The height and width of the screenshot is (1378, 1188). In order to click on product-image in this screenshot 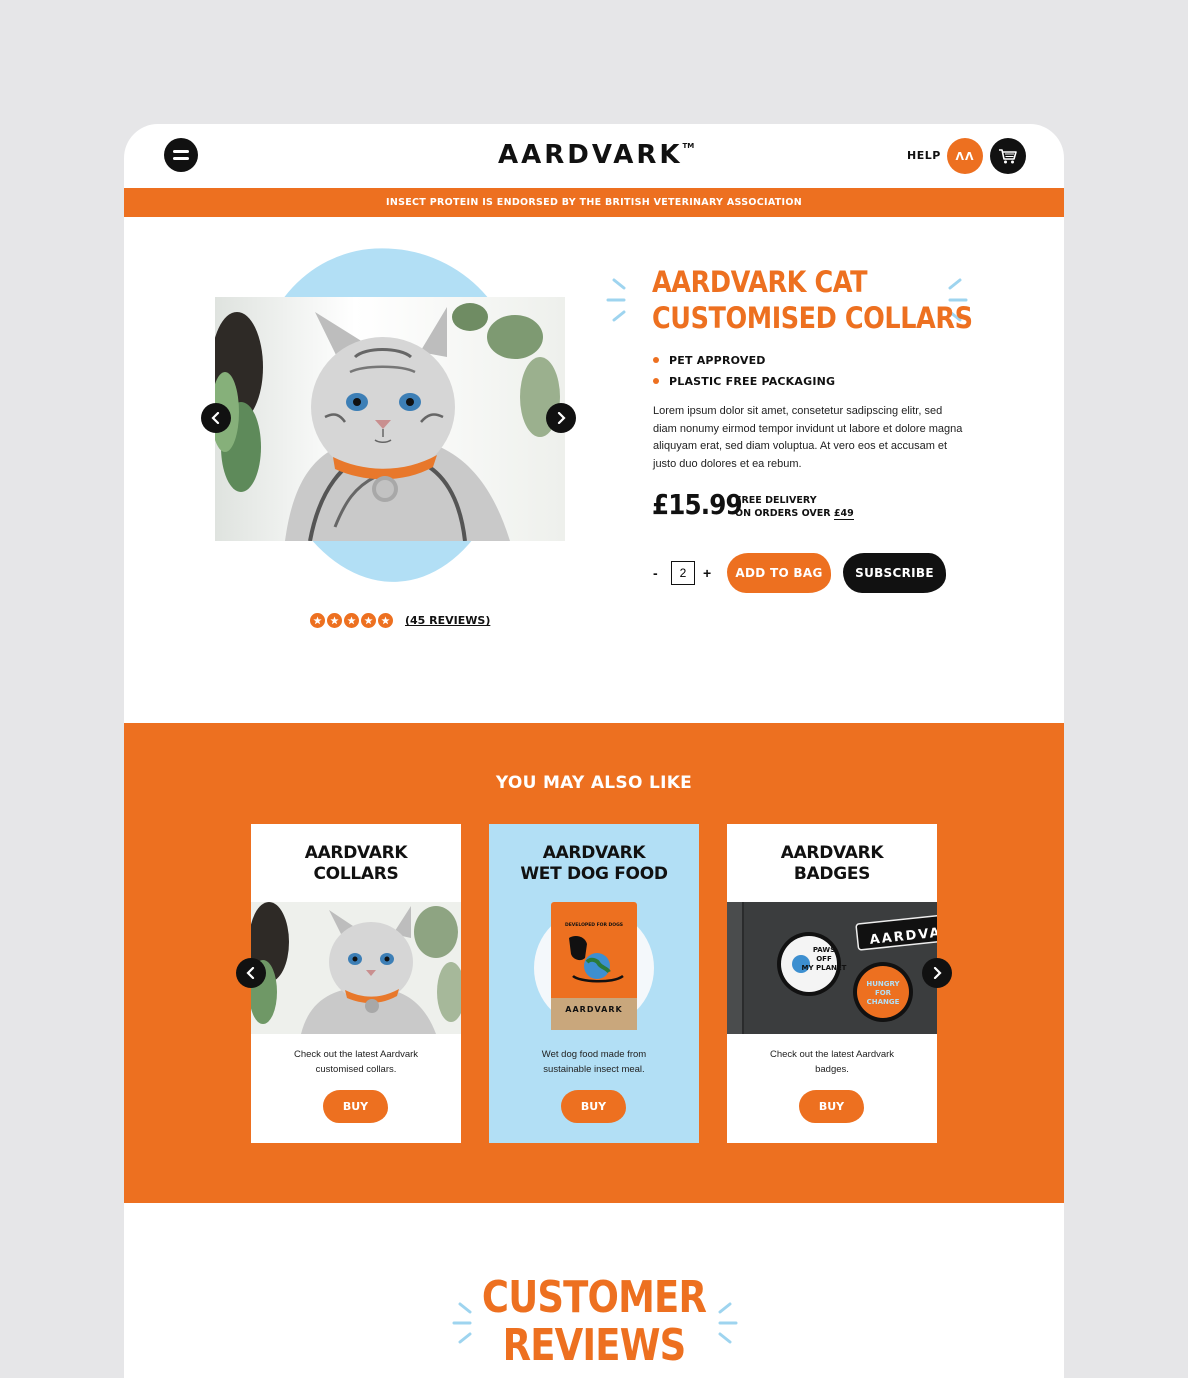, I will do `click(390, 419)`.